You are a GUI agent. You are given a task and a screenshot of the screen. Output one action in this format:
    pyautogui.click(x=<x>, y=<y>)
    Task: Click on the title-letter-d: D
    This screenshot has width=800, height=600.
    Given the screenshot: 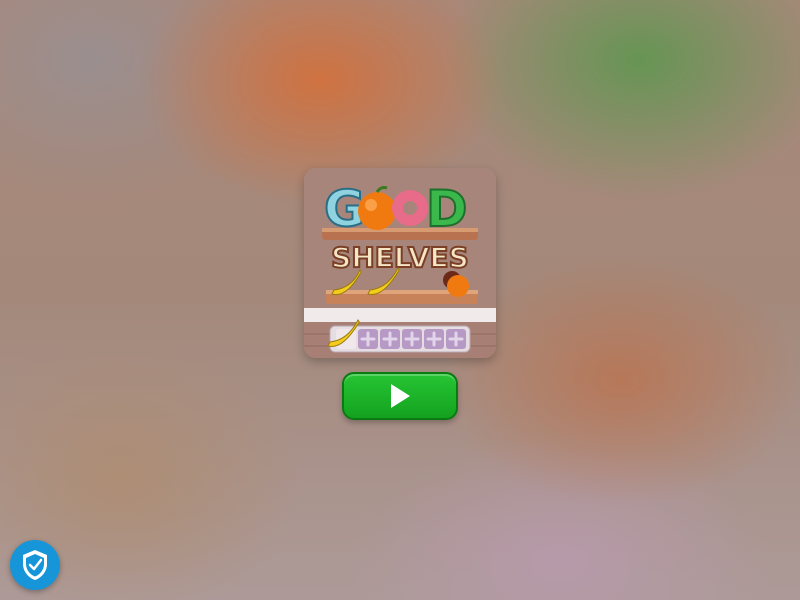 What is the action you would take?
    pyautogui.click(x=447, y=209)
    